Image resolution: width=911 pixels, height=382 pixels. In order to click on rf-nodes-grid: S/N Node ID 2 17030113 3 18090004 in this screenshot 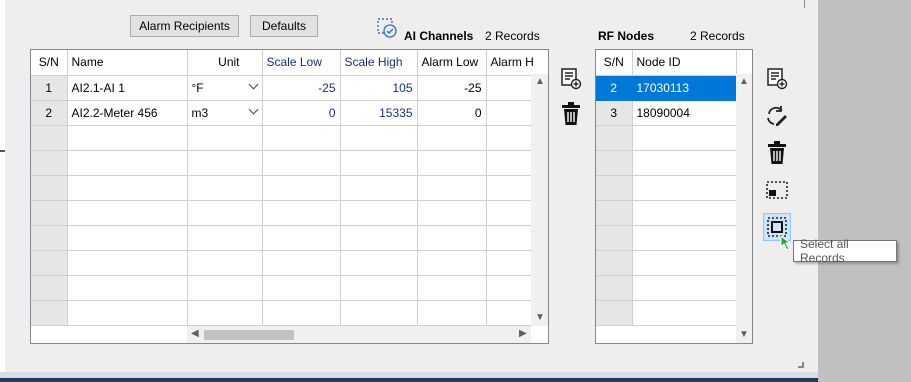, I will do `click(674, 196)`.